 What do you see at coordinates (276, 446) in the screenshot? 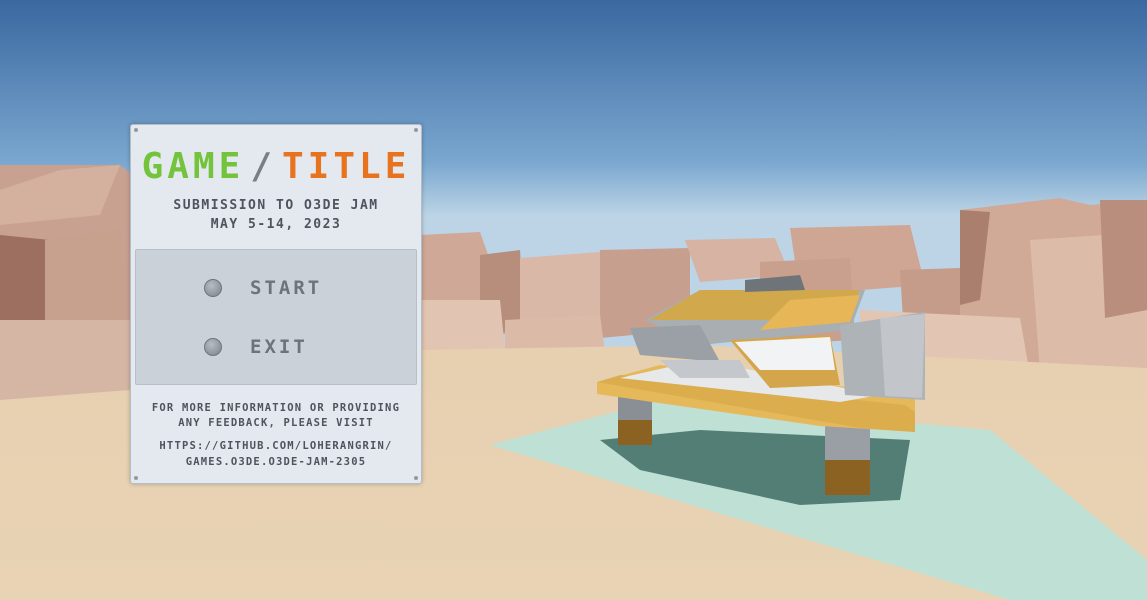
I see `url-line-1: HTTPS://GITHUB.COM/LOHERANGRIN/` at bounding box center [276, 446].